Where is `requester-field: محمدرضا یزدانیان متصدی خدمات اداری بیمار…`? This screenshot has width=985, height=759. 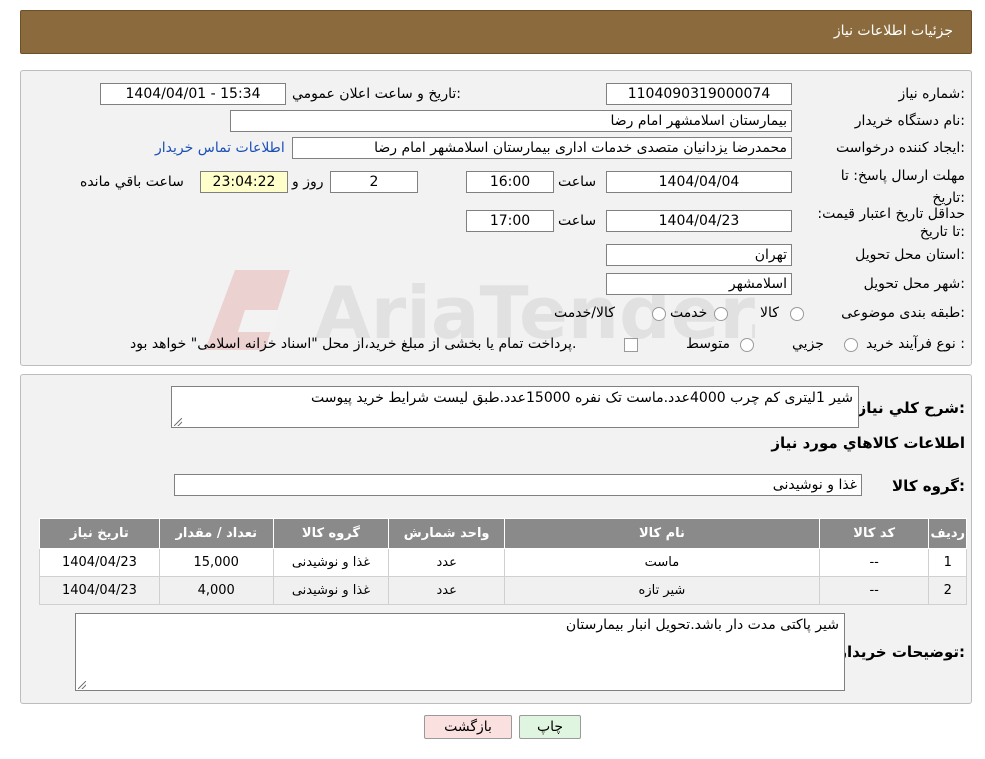 requester-field: محمدرضا یزدانیان متصدی خدمات اداری بیمار… is located at coordinates (542, 148).